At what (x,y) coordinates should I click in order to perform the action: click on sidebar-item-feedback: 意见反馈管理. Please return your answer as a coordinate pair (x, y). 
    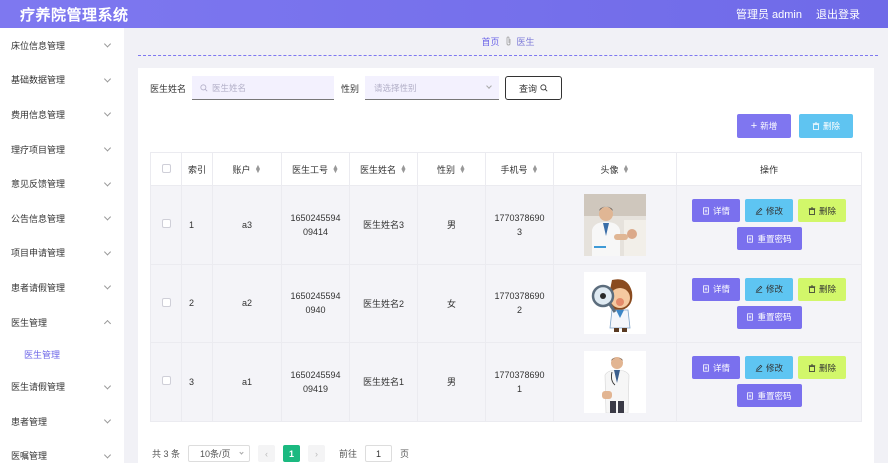
    Looking at the image, I should click on (62, 183).